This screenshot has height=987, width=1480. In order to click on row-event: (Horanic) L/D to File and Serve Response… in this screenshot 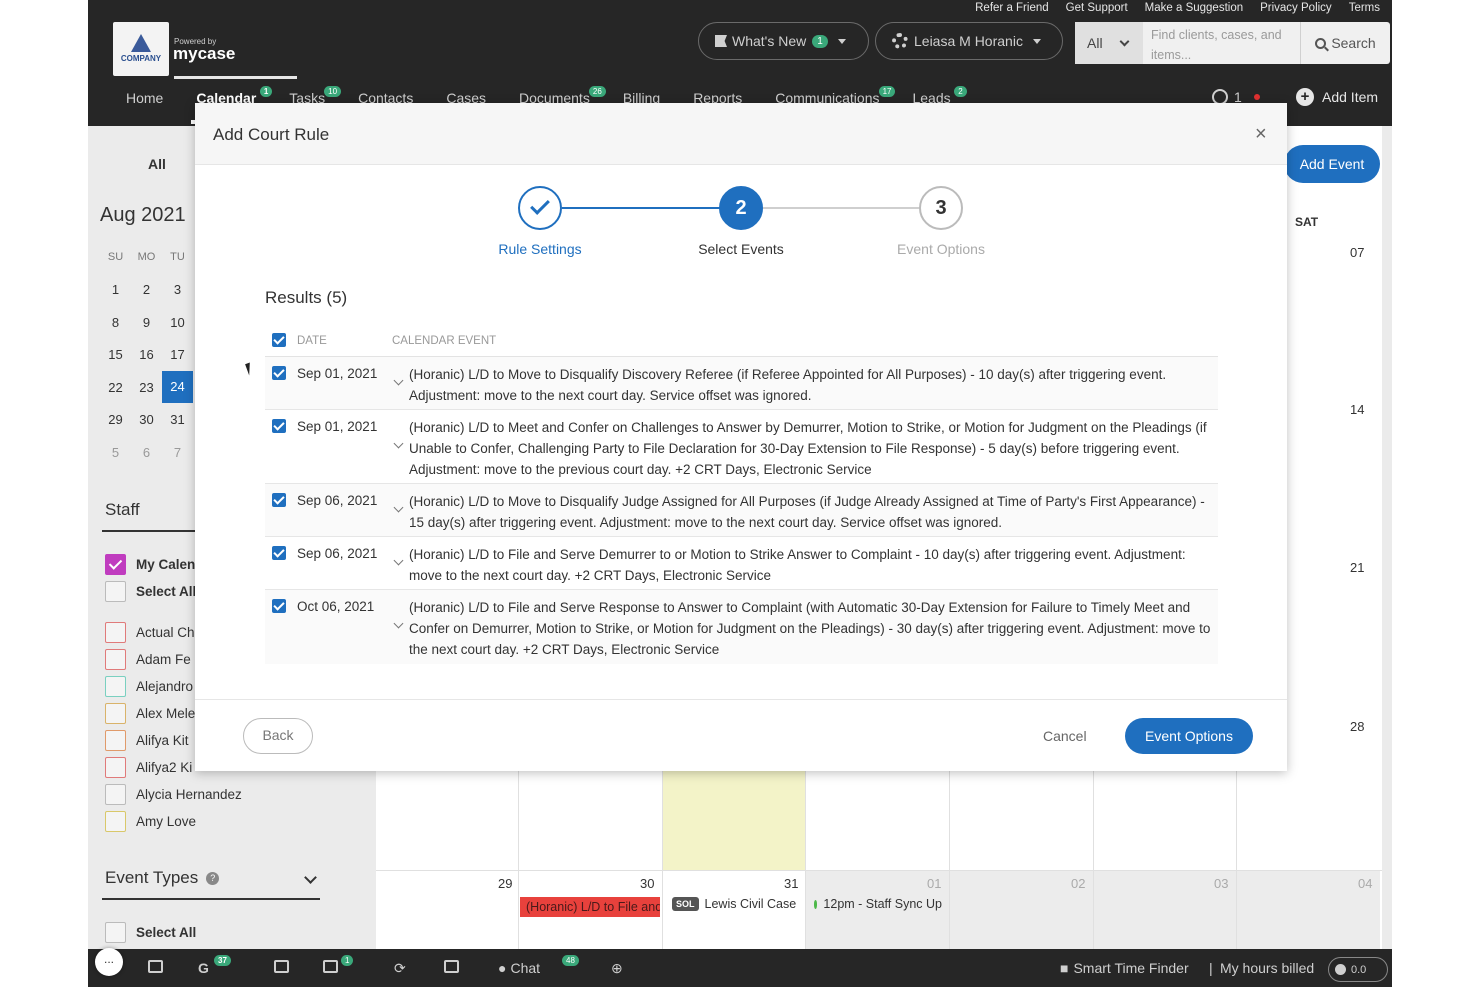, I will do `click(810, 628)`.